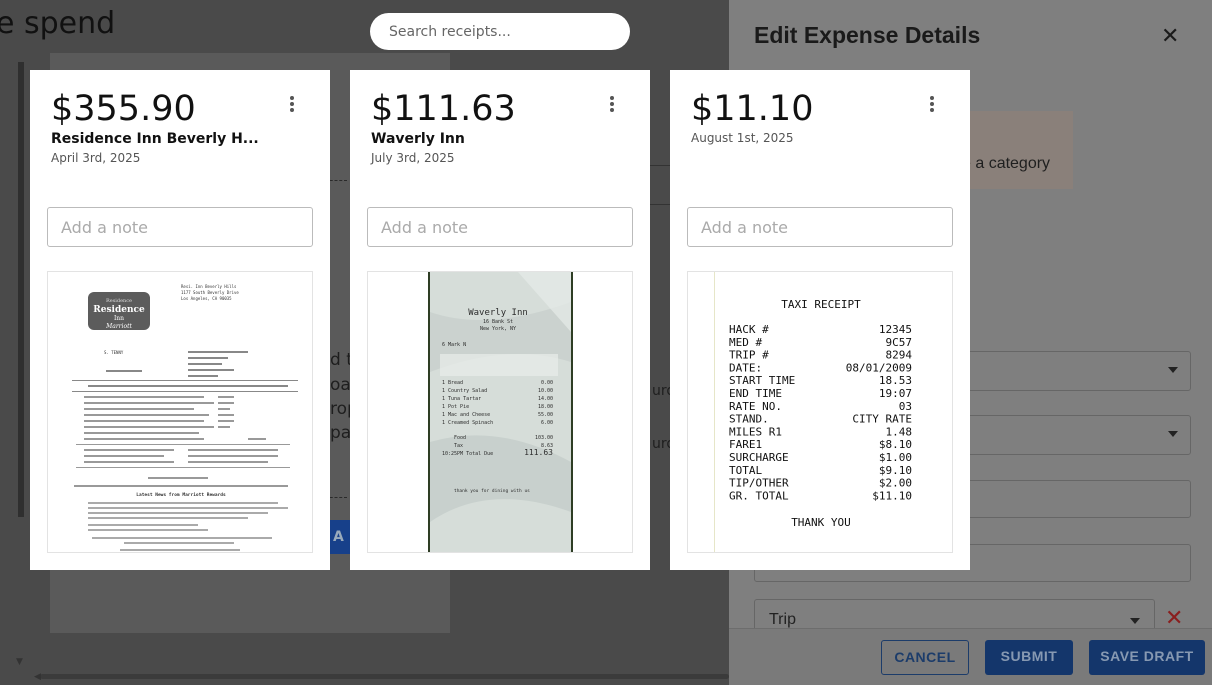 This screenshot has height=685, width=1212. I want to click on receipt-row-label: TIP/OTHER, so click(759, 483).